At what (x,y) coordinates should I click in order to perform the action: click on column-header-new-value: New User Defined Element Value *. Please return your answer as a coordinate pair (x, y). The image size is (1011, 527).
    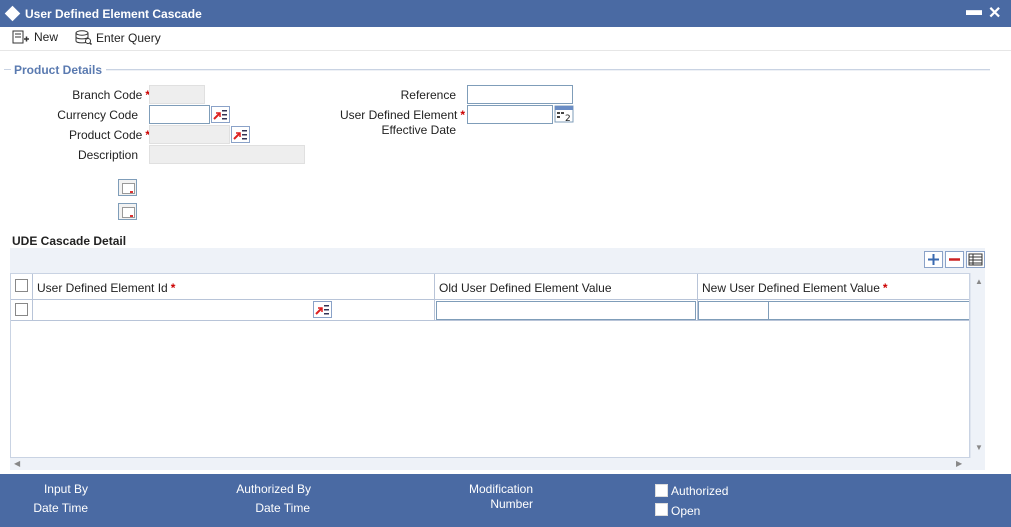
    Looking at the image, I should click on (833, 287).